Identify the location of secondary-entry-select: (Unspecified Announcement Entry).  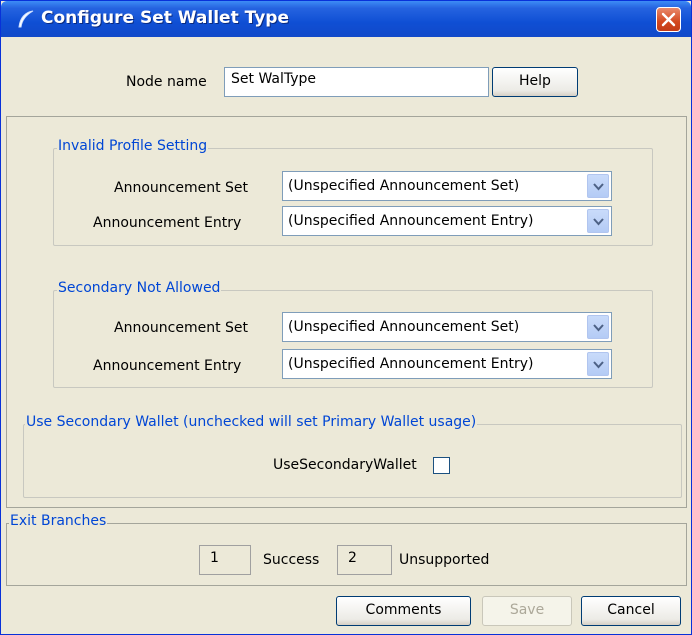
(447, 364).